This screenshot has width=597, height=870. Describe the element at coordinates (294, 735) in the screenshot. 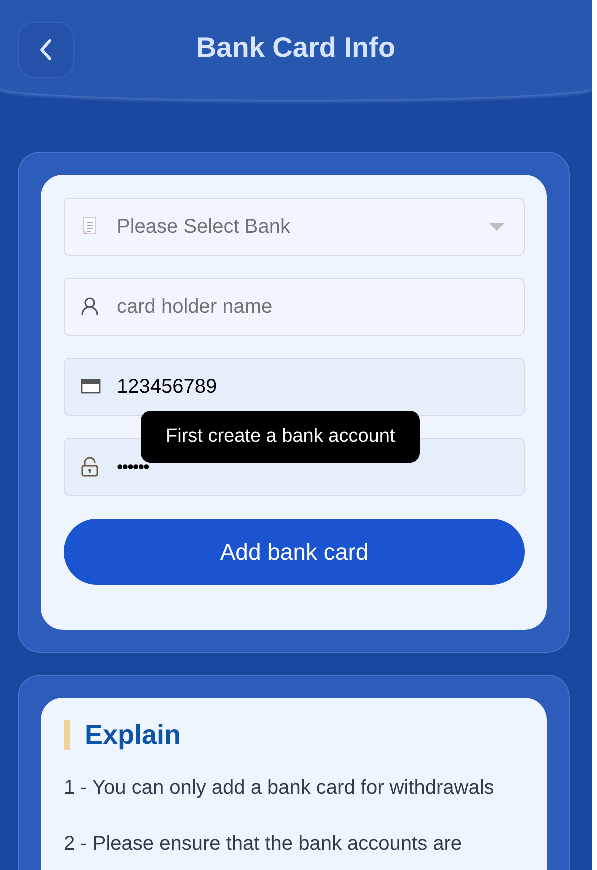

I see `section-heading: Explain` at that location.